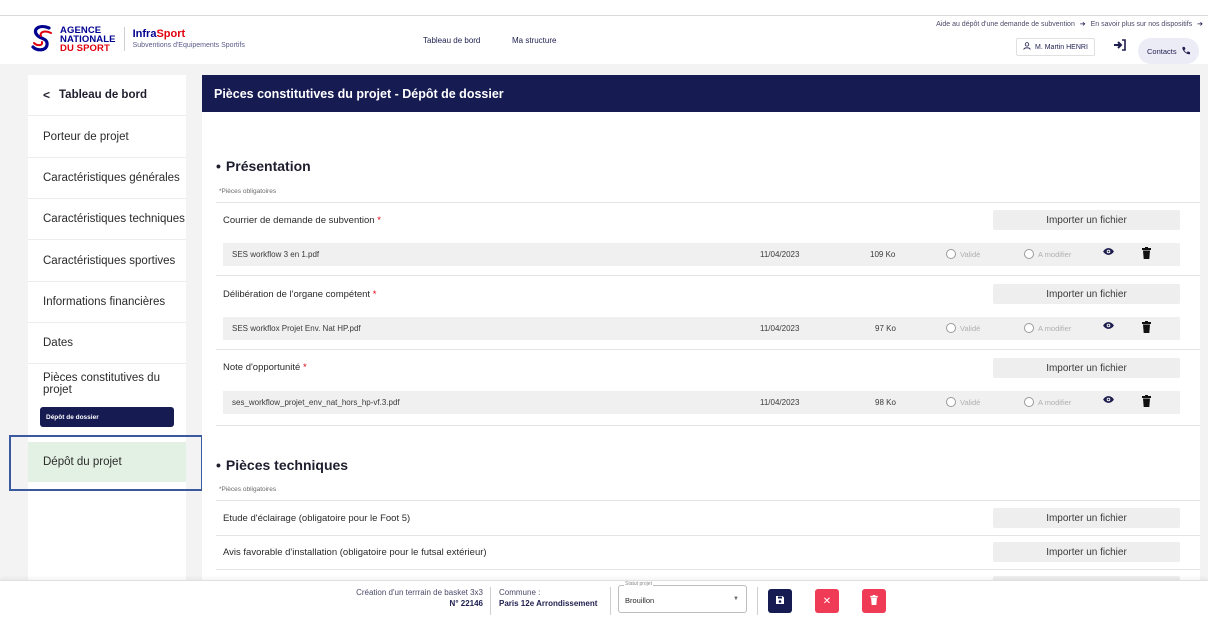  What do you see at coordinates (107, 384) in the screenshot?
I see `sidebar-item-pieces: Pièces constitutives du projet` at bounding box center [107, 384].